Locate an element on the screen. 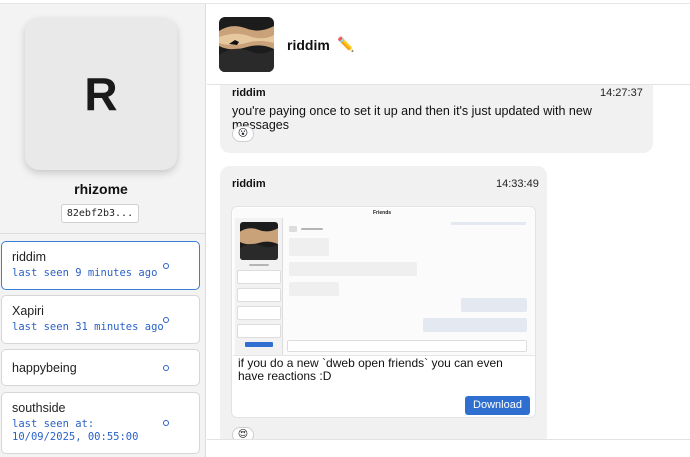  contact-item-riddim: riddim last seen 9 minutes ago is located at coordinates (100, 265).